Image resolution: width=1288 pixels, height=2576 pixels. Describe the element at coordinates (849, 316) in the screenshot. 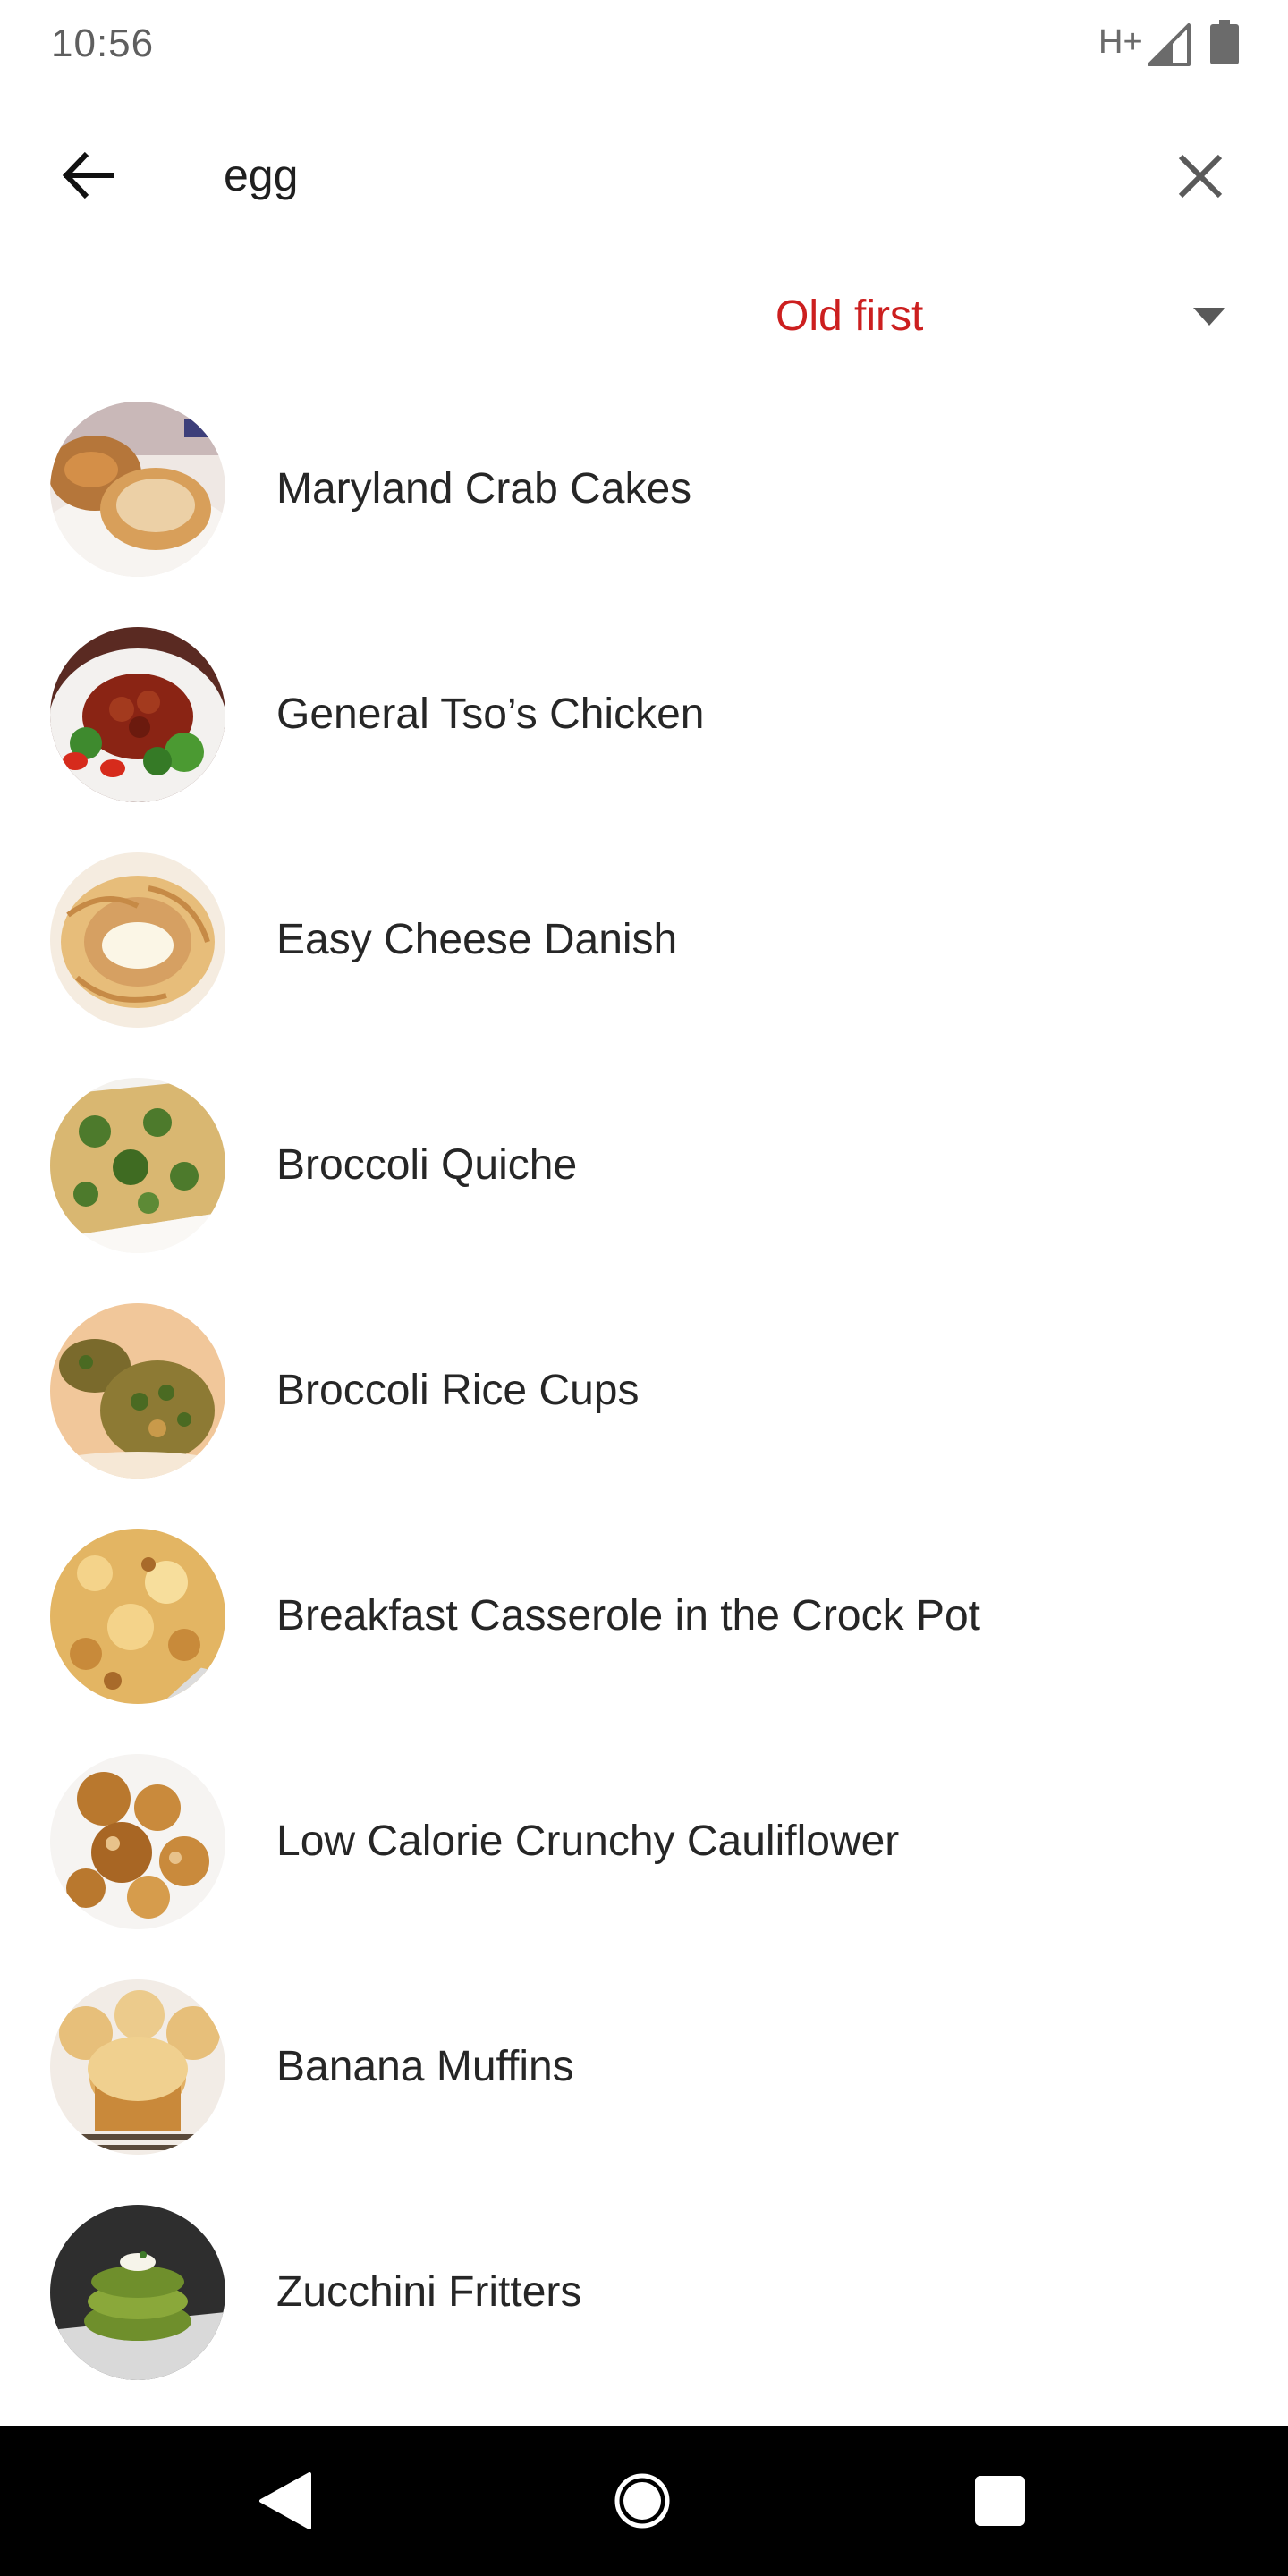

I see `sort-selected-label: Old first` at that location.